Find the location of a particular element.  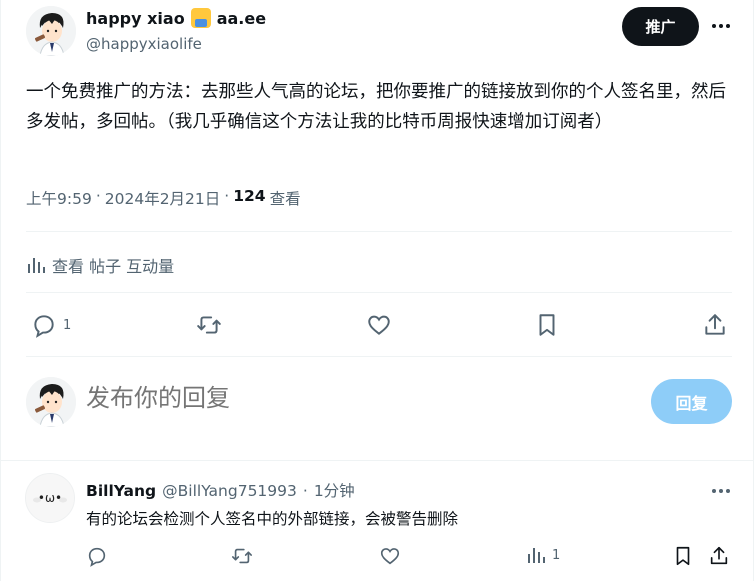

promote-button: 推广 is located at coordinates (660, 26).